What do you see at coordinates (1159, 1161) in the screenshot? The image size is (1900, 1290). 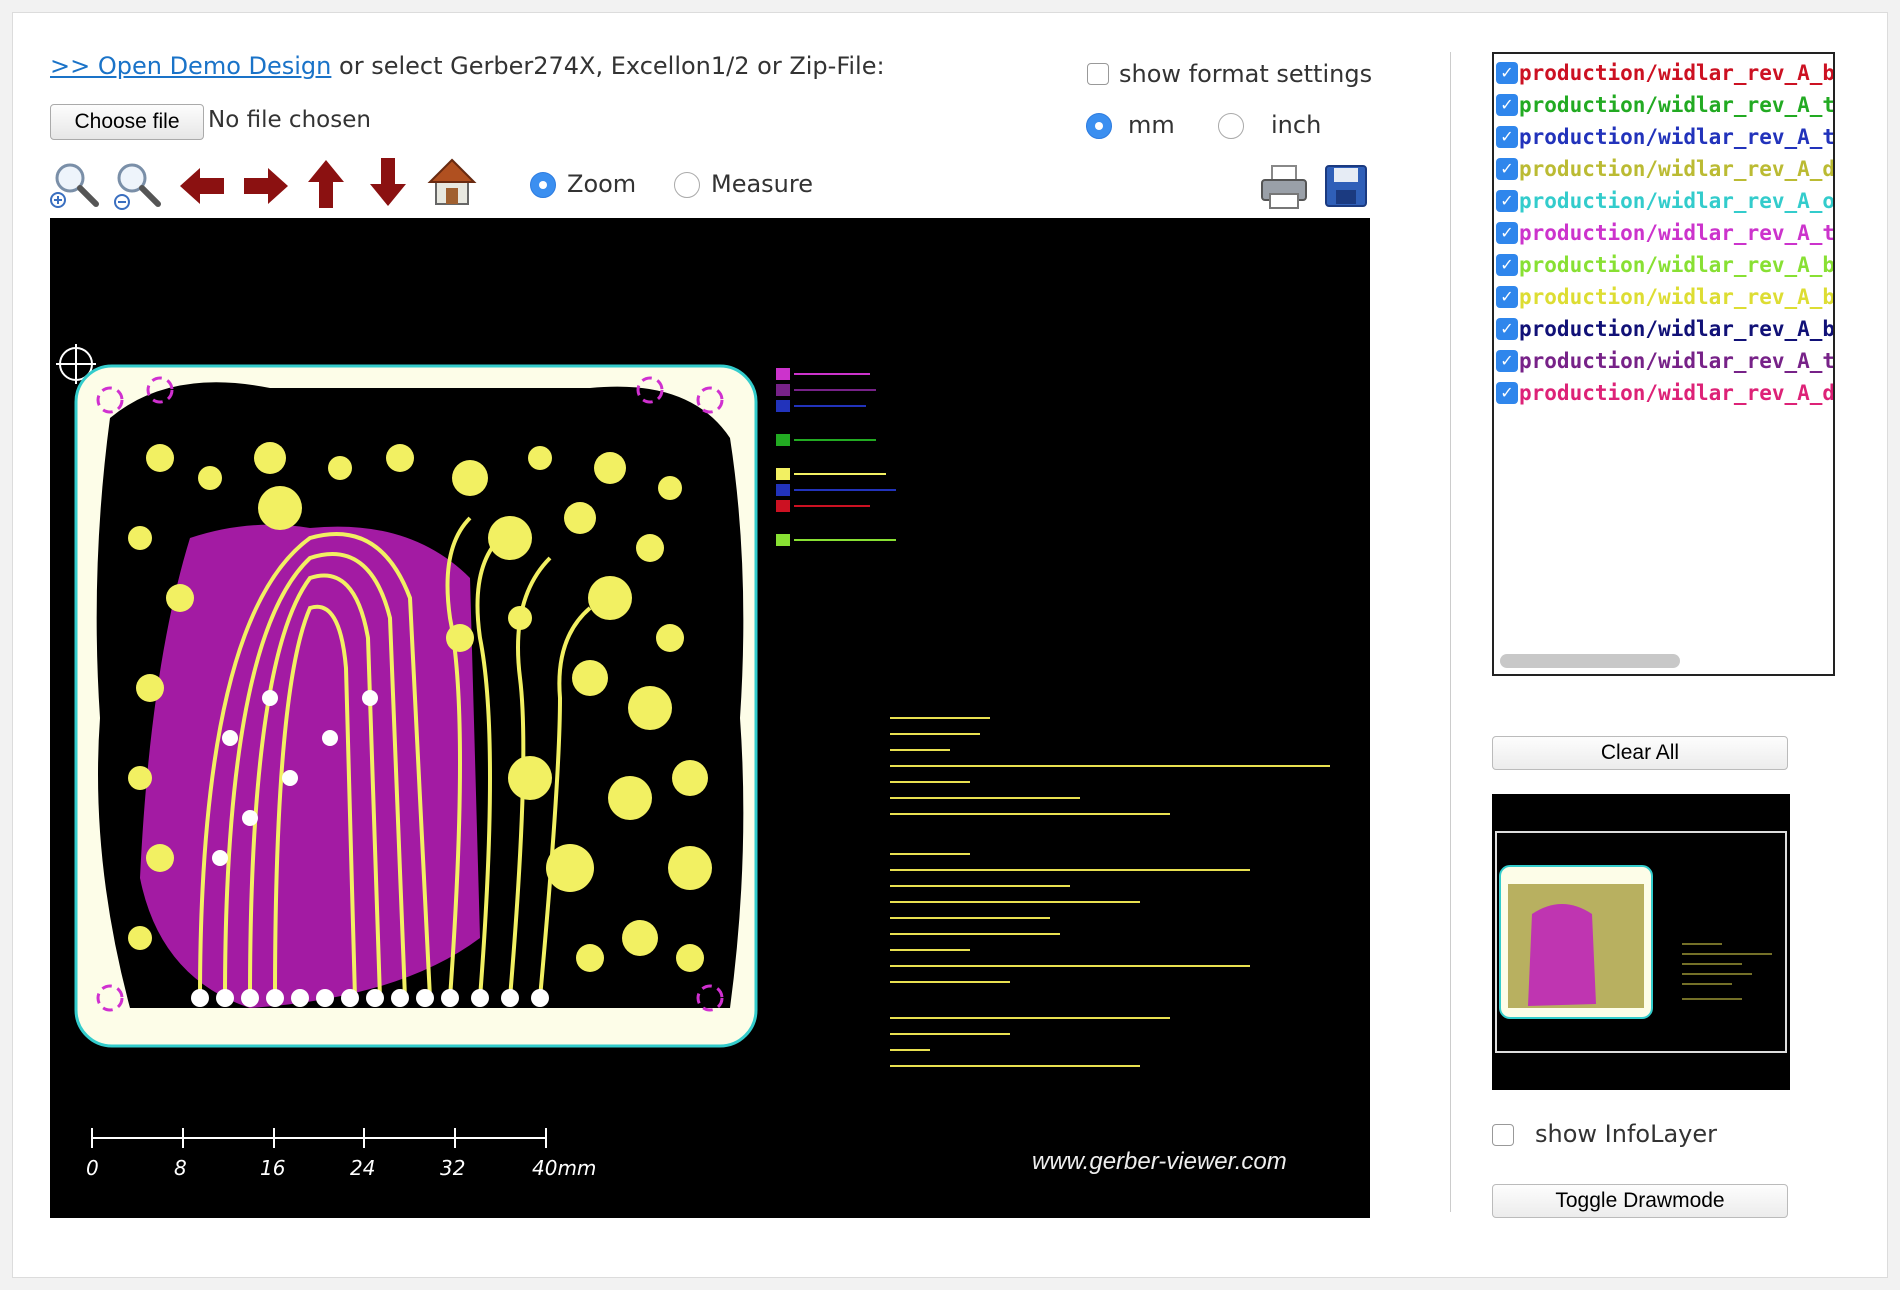 I see `watermark: www.gerber-viewer.com` at bounding box center [1159, 1161].